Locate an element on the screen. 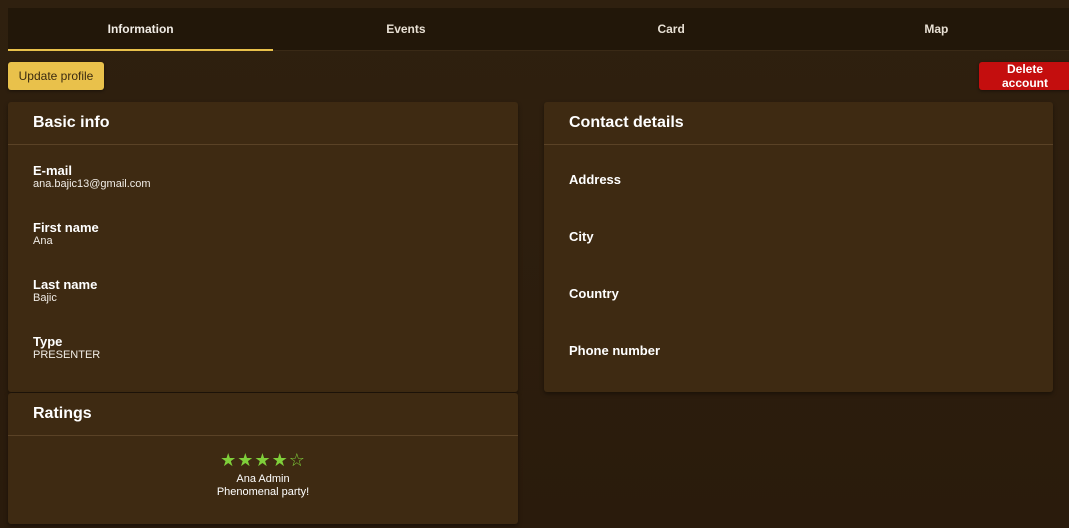 The image size is (1069, 528). last-name-value: Bajic is located at coordinates (45, 298).